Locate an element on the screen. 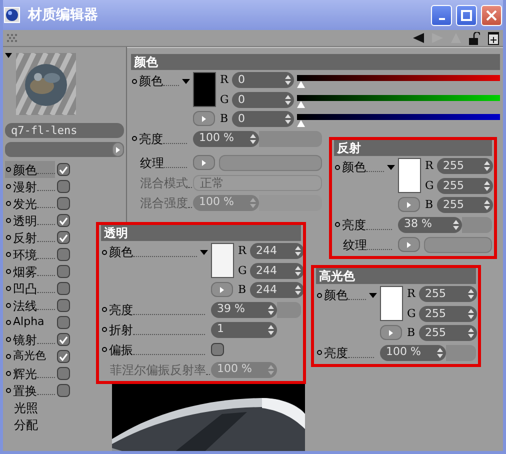 This screenshot has width=506, height=454. channel-item: 镜射 is located at coordinates (30, 339).